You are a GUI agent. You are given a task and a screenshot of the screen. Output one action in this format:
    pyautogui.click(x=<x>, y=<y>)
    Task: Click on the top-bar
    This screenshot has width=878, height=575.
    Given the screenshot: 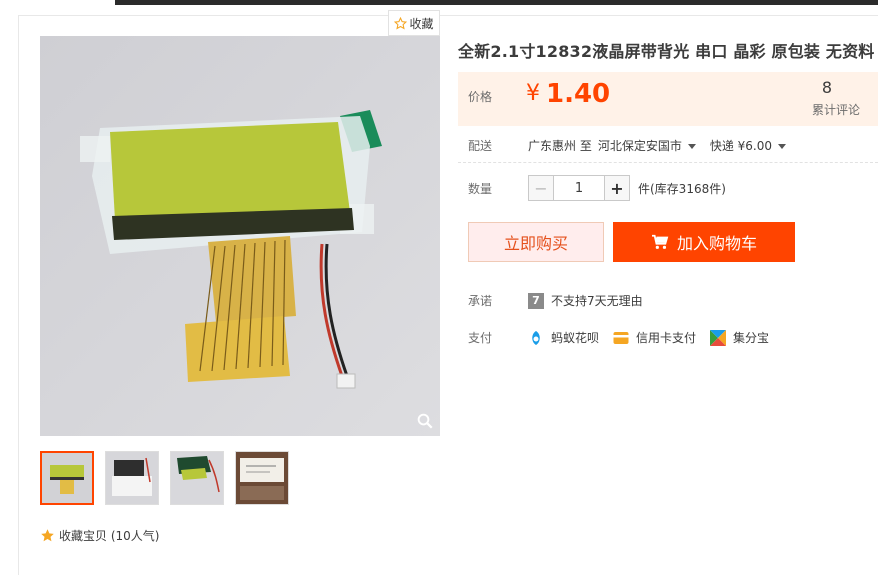 What is the action you would take?
    pyautogui.click(x=496, y=2)
    